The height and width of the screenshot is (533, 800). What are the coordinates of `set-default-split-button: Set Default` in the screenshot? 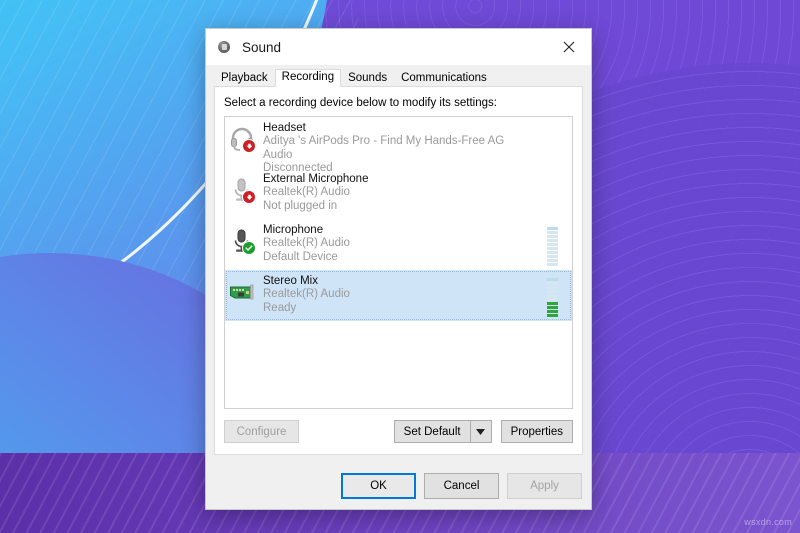 It's located at (442, 431).